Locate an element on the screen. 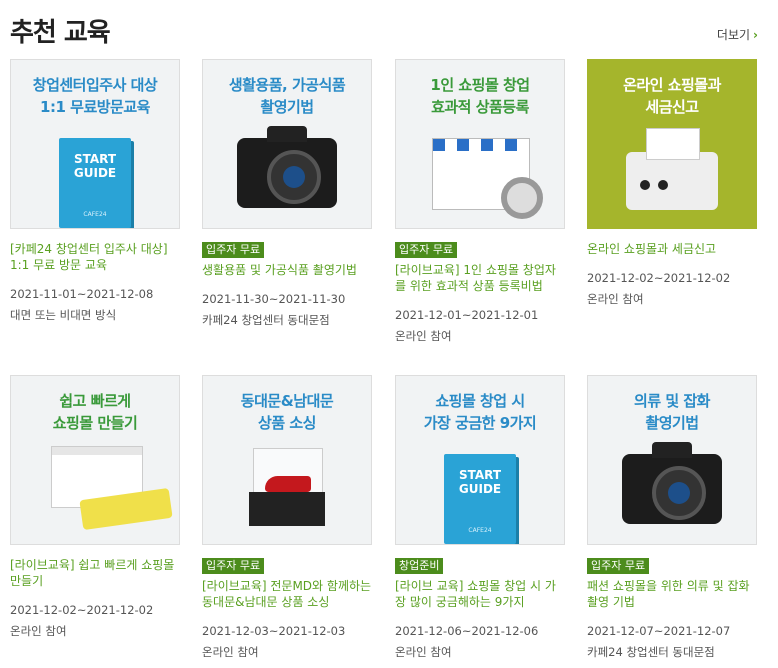 Image resolution: width=778 pixels, height=668 pixels. course-title: [라이브교육] 전문MD와 함께하는 동대문&남대문 상품 소싱 is located at coordinates (287, 594).